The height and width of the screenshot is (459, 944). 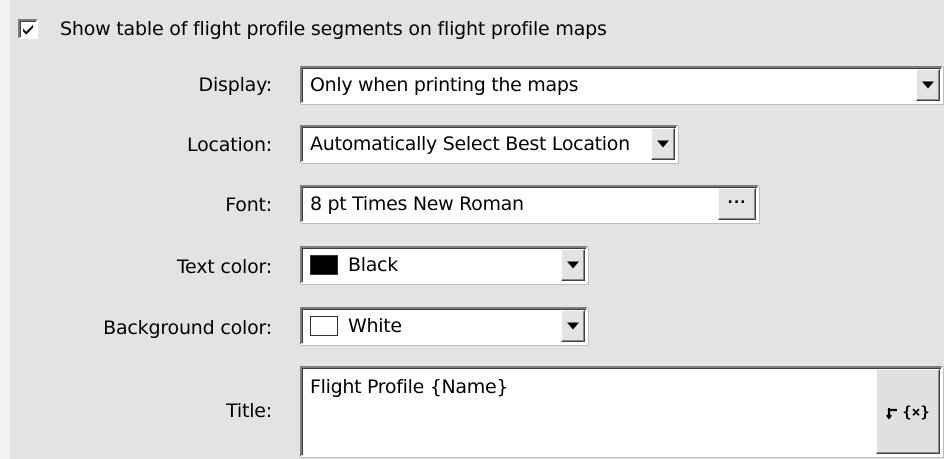 What do you see at coordinates (529, 204) in the screenshot?
I see `font-field: 8 pt Times New Roman ···` at bounding box center [529, 204].